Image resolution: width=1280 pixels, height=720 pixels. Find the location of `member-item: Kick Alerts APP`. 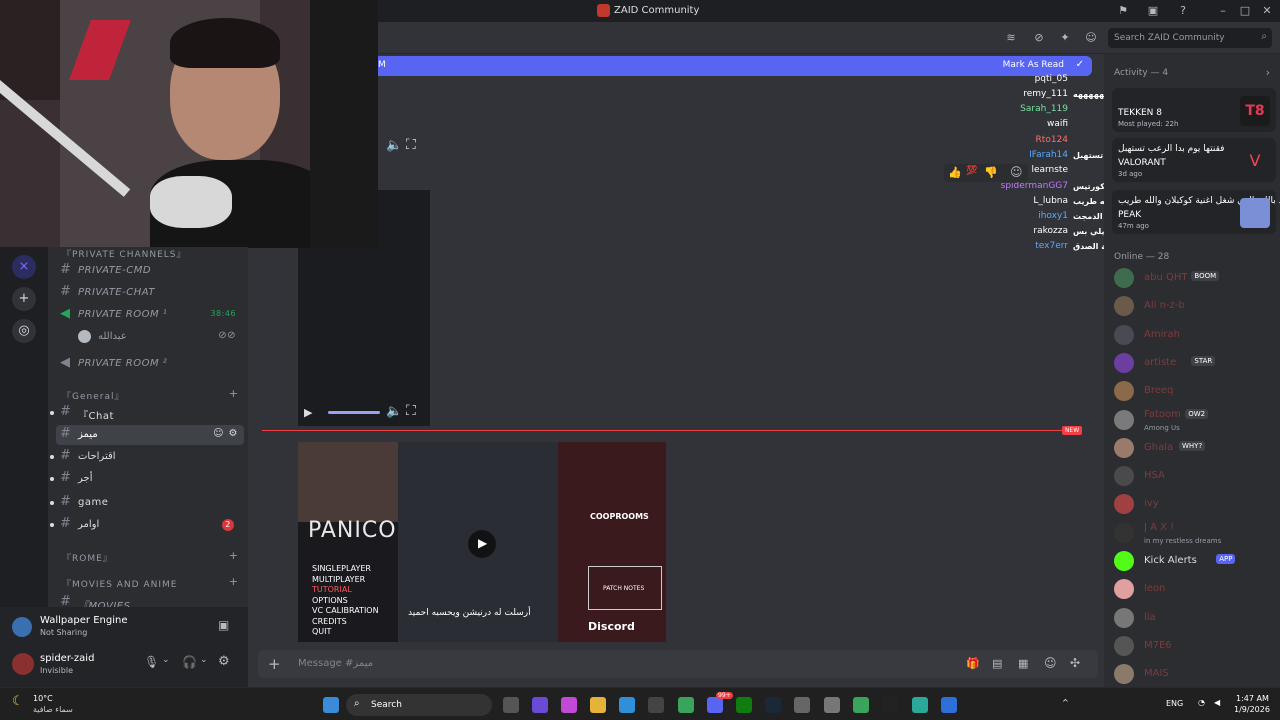

member-item: Kick Alerts APP is located at coordinates (1196, 561).